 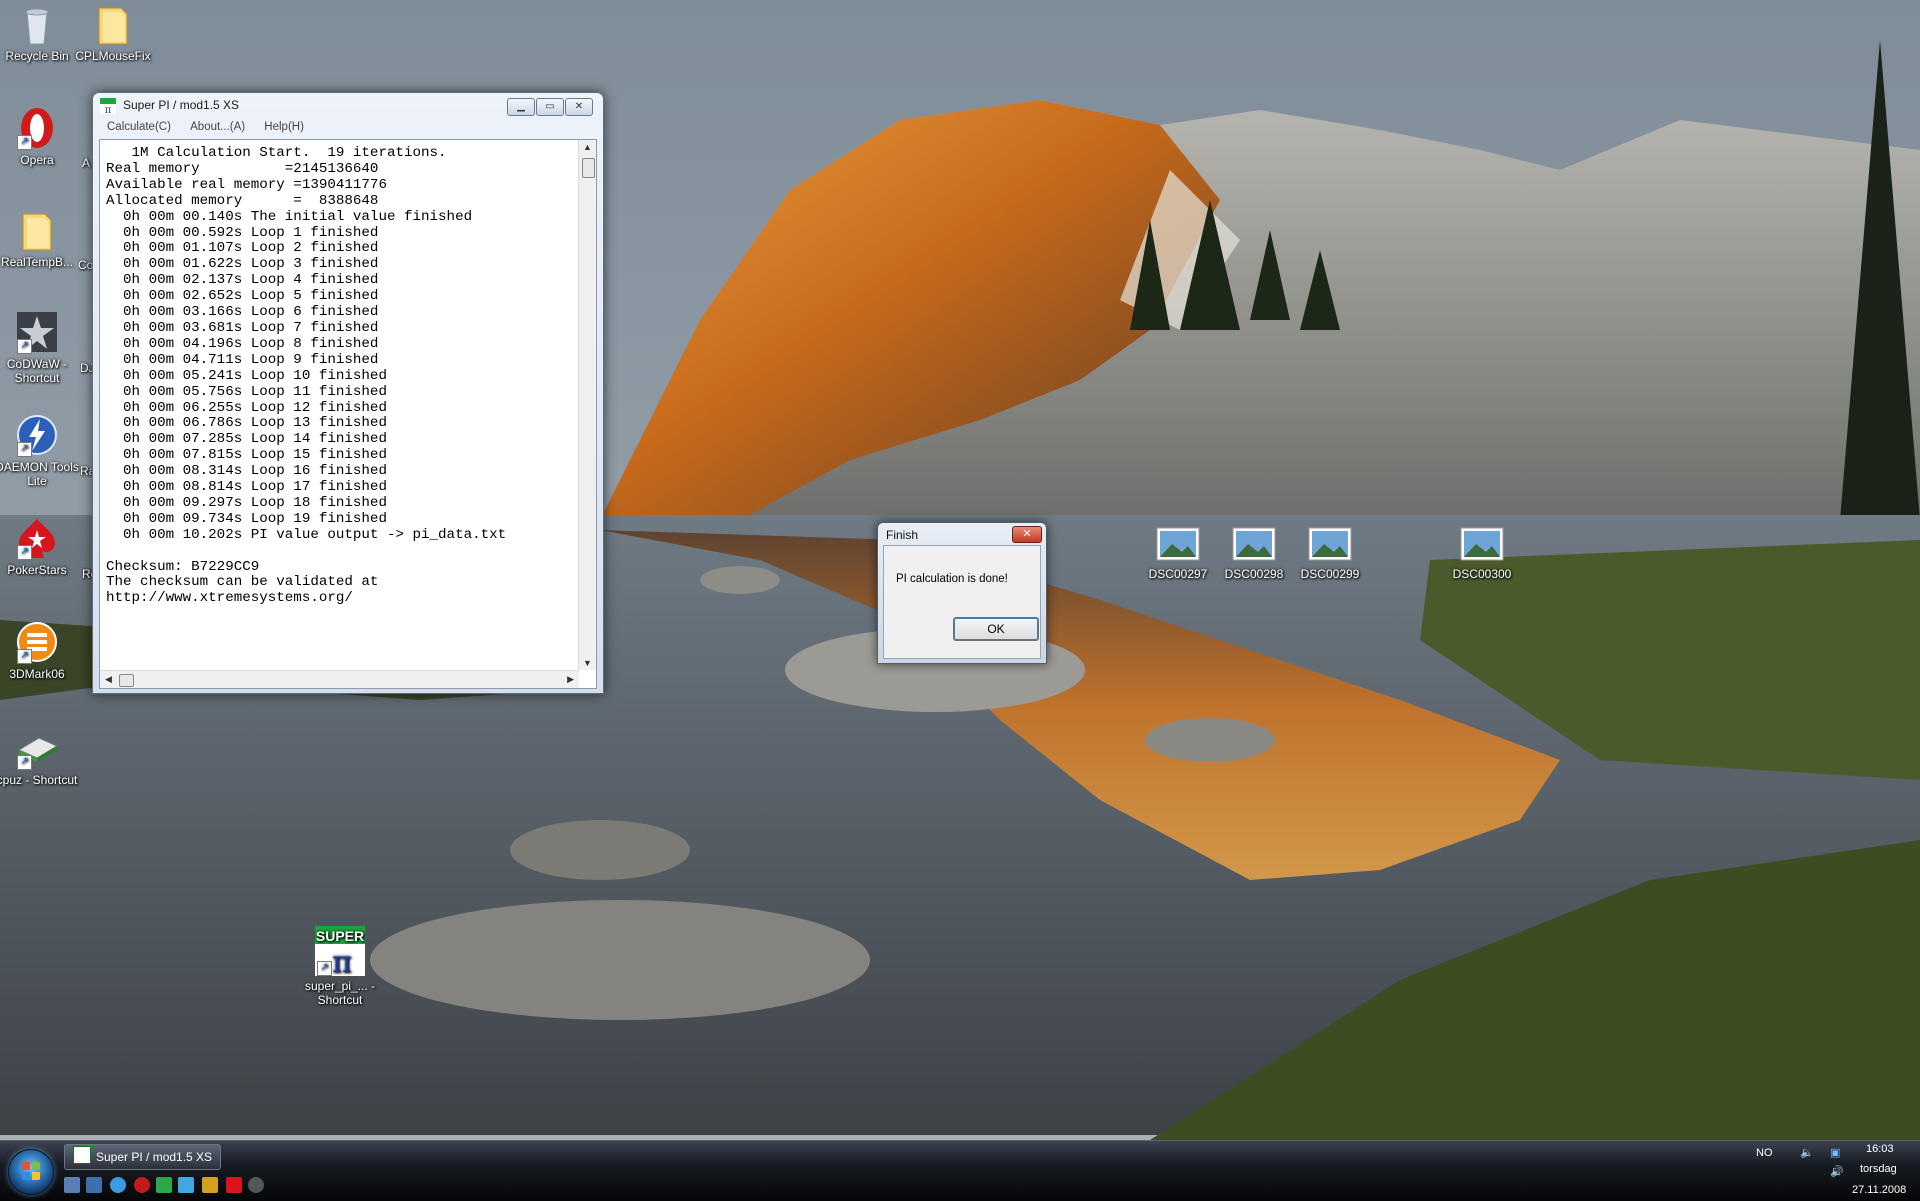 I want to click on clock-day: torsdag, so click(x=1878, y=1169).